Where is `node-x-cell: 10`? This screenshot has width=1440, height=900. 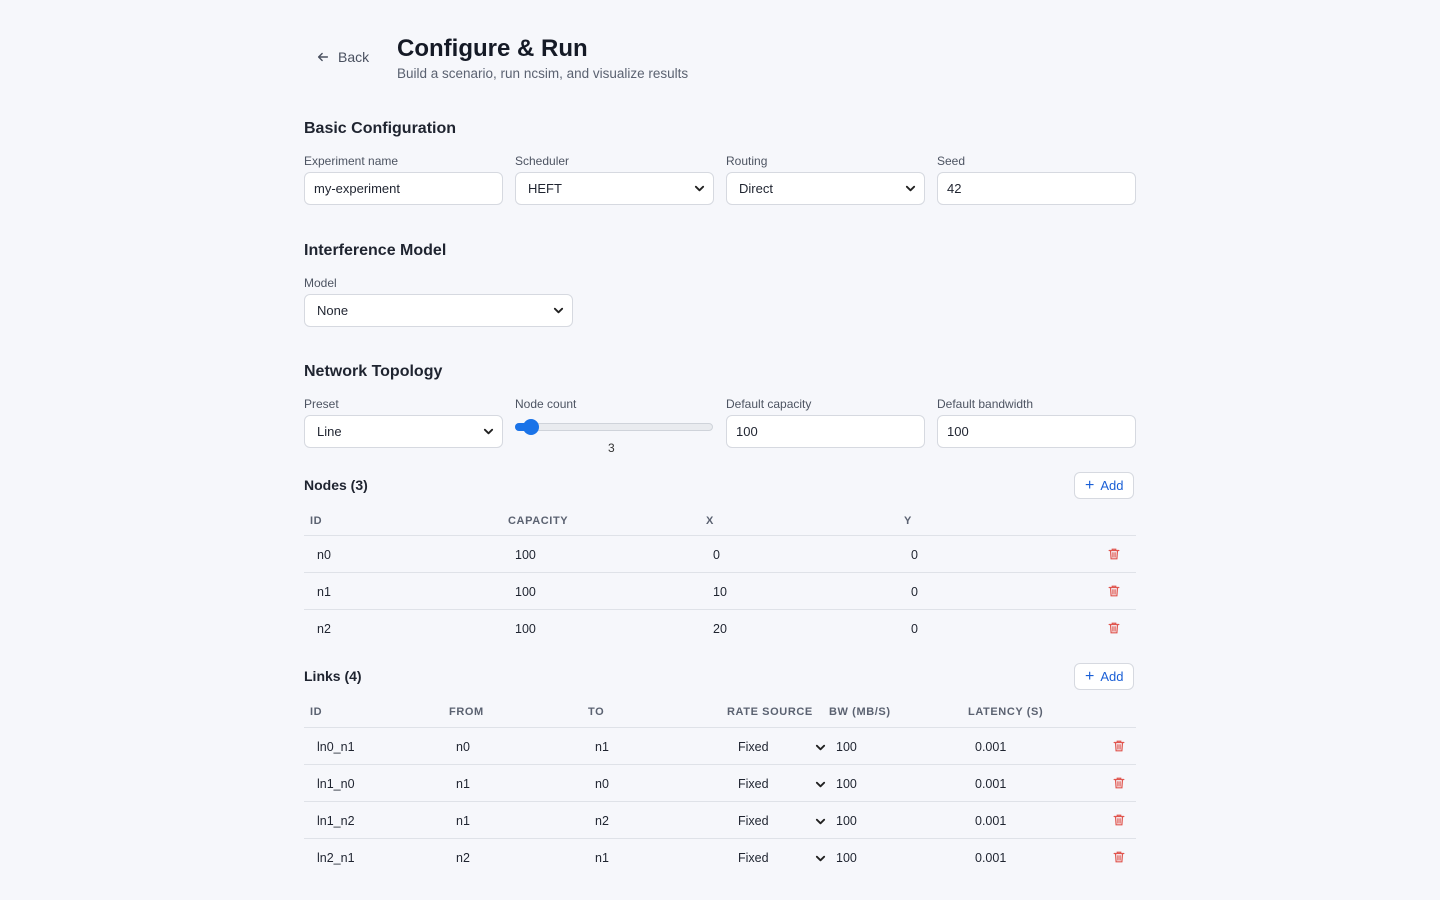
node-x-cell: 10 is located at coordinates (720, 592).